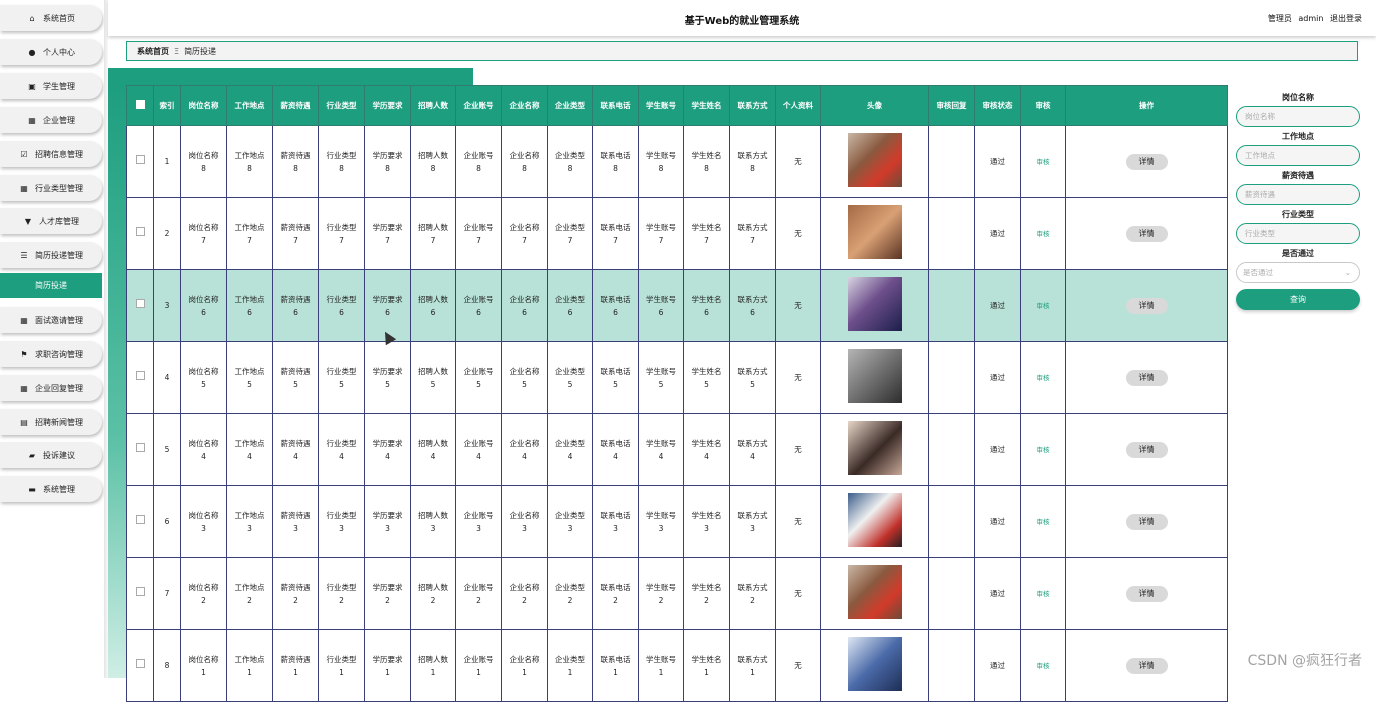 The height and width of the screenshot is (702, 1376). What do you see at coordinates (478, 155) in the screenshot?
I see `cell-label: 企业账号` at bounding box center [478, 155].